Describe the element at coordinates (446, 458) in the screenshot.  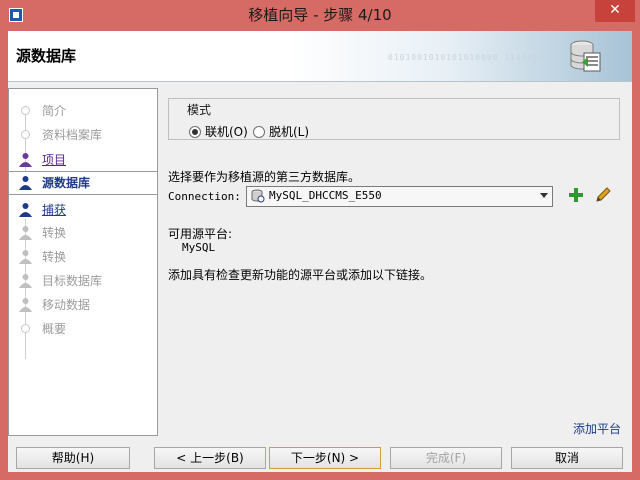
I see `finish-button: 完成(F)` at that location.